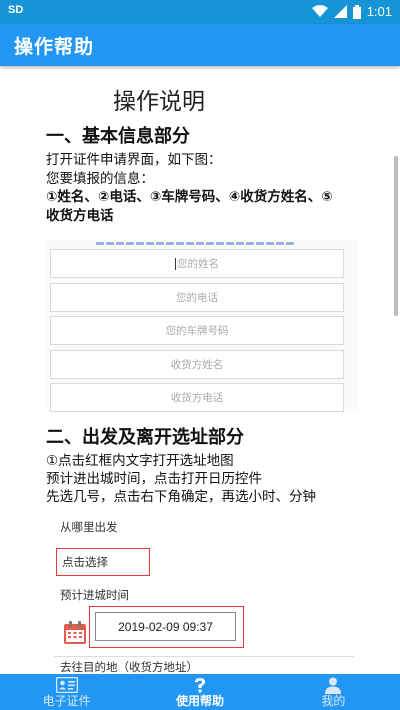 The image size is (400, 710). I want to click on signal-icon, so click(340, 11).